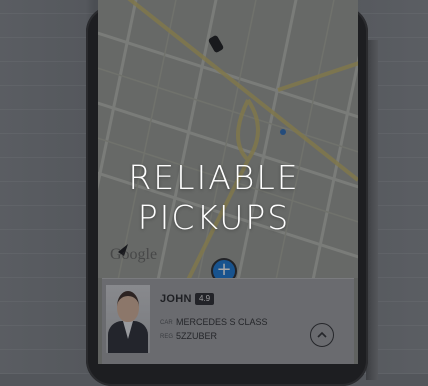 The width and height of the screenshot is (428, 386). I want to click on plus-icon: +, so click(224, 269).